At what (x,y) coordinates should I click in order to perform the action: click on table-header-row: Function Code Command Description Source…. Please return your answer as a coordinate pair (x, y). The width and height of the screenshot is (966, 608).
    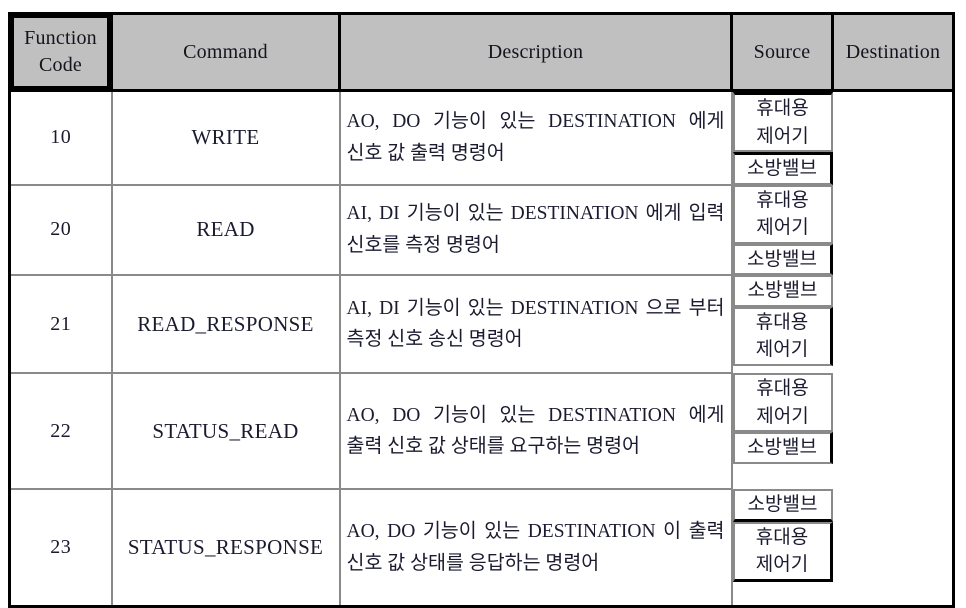
    Looking at the image, I should click on (482, 52).